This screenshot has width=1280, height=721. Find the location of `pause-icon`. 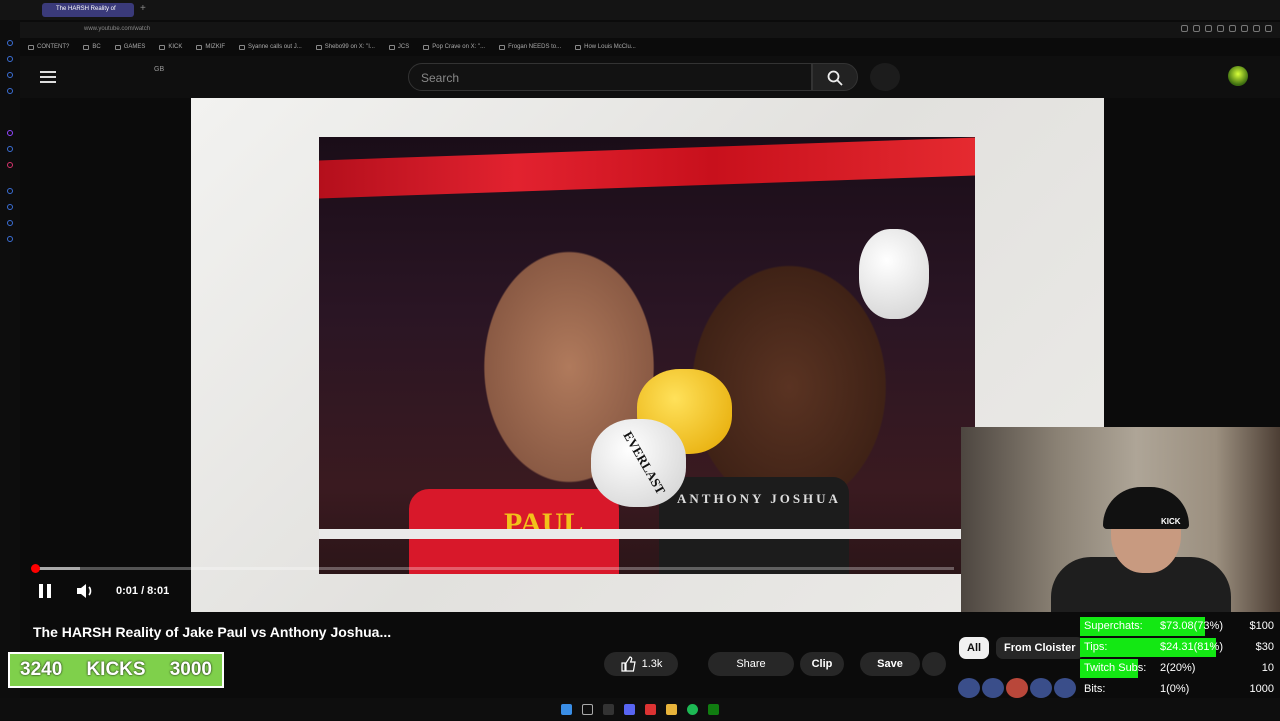

pause-icon is located at coordinates (45, 591).